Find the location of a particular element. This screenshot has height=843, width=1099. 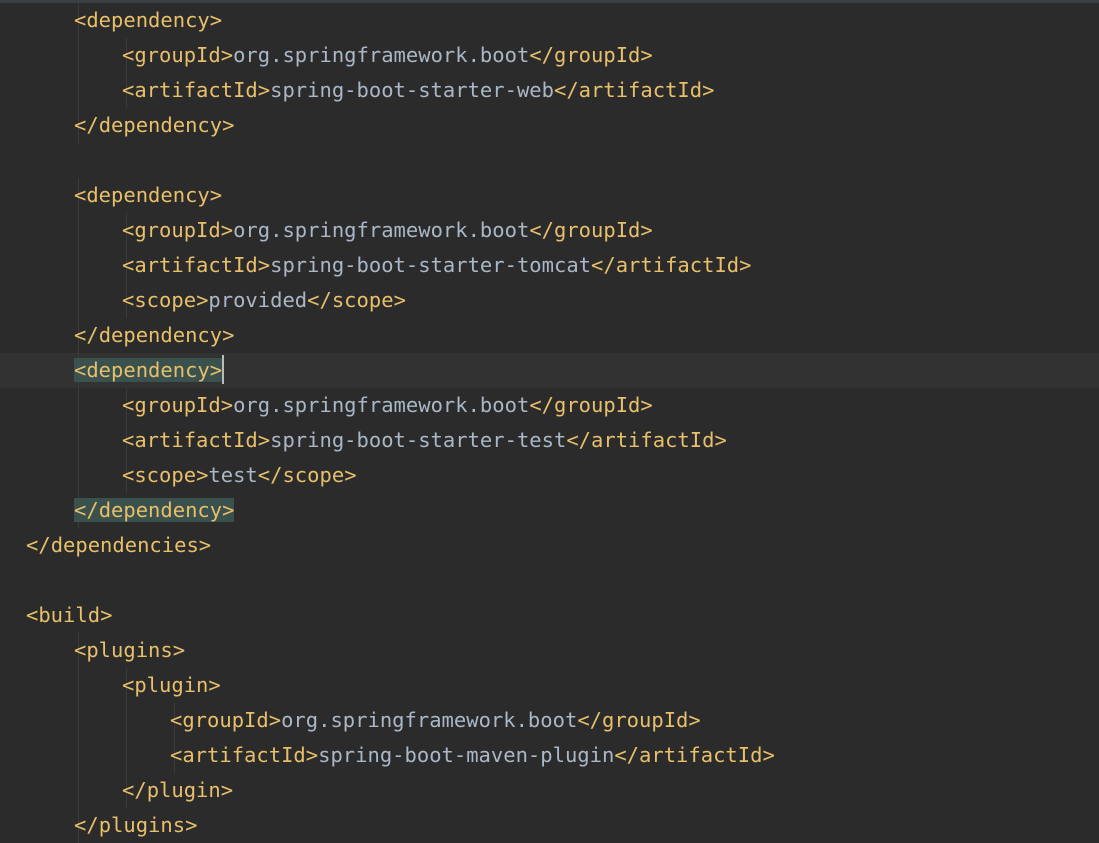

code-content: <dependency> is located at coordinates (148, 20).